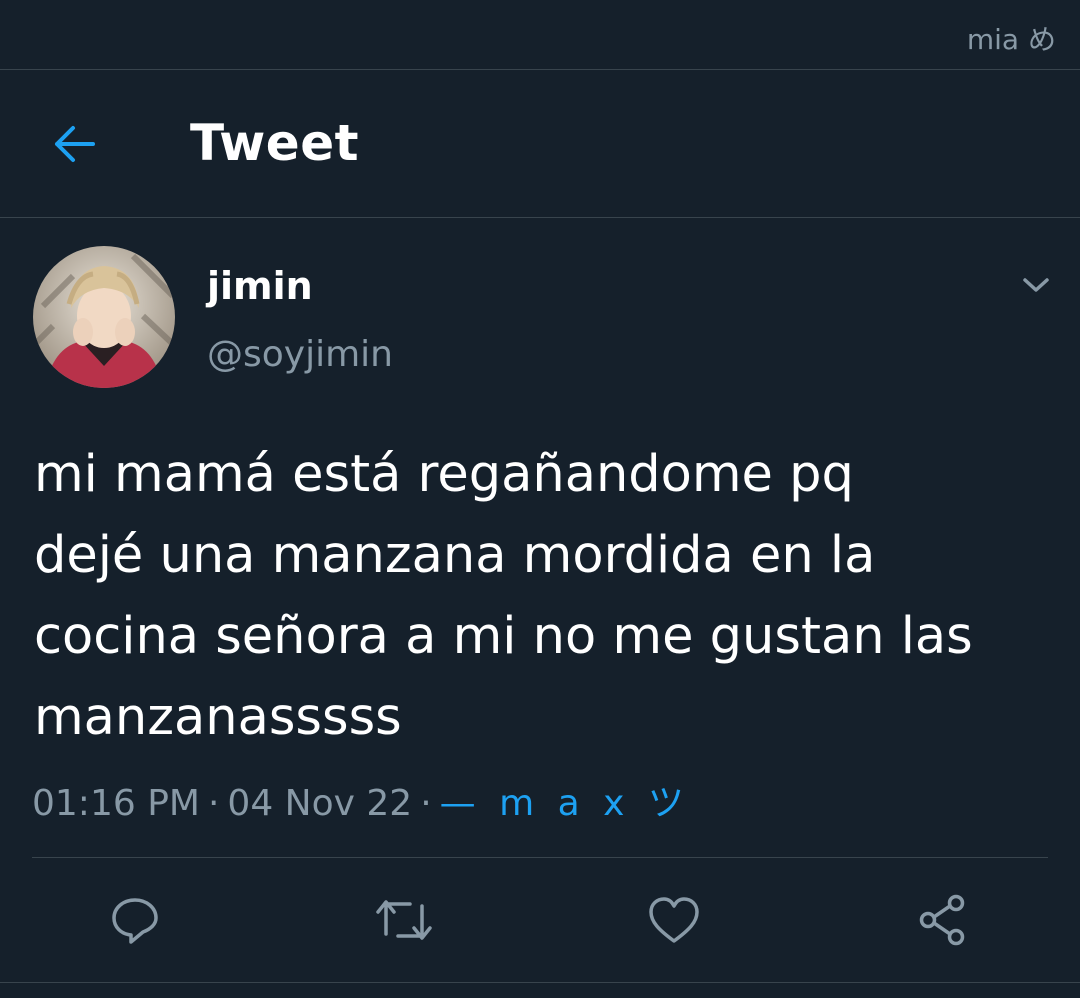 This screenshot has height=998, width=1080. I want to click on back-button, so click(74, 144).